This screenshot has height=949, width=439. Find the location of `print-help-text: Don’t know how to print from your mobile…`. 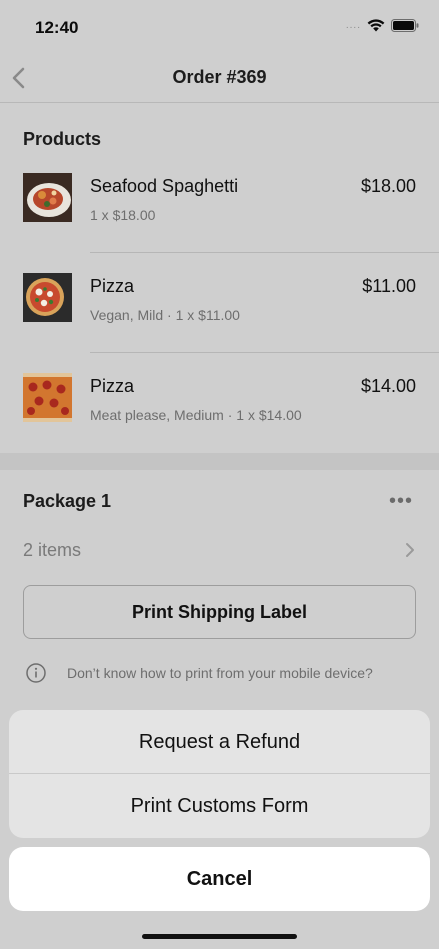

print-help-text: Don’t know how to print from your mobile… is located at coordinates (220, 673).